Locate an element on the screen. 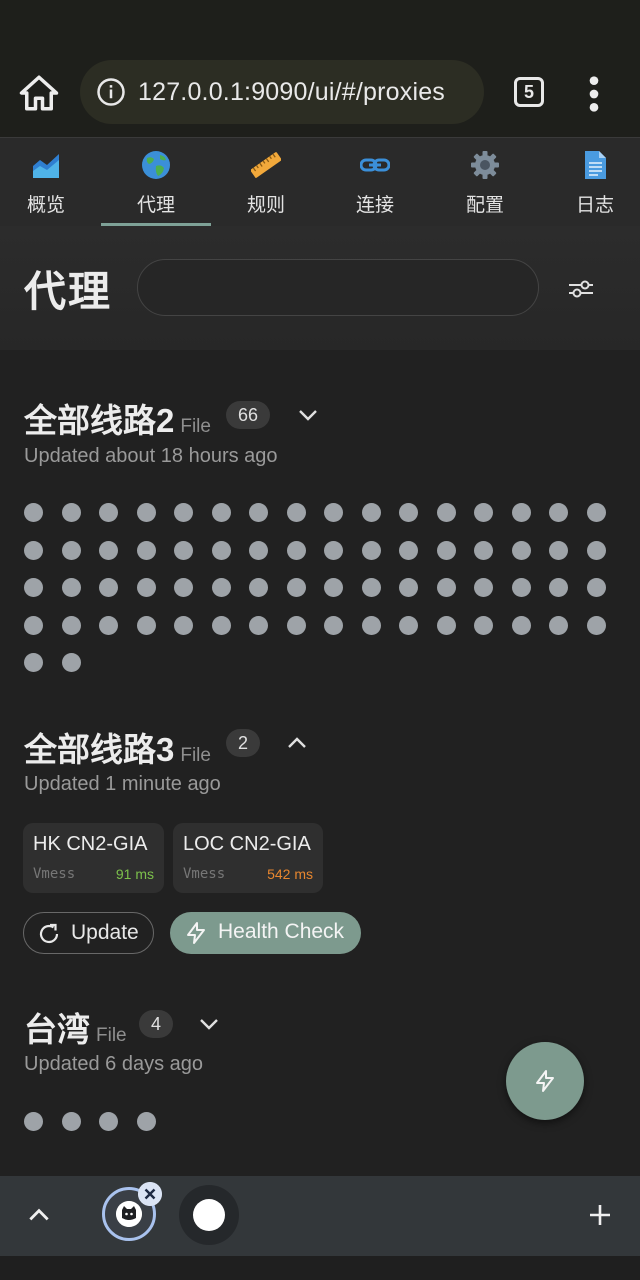  chart-icon is located at coordinates (46, 166).